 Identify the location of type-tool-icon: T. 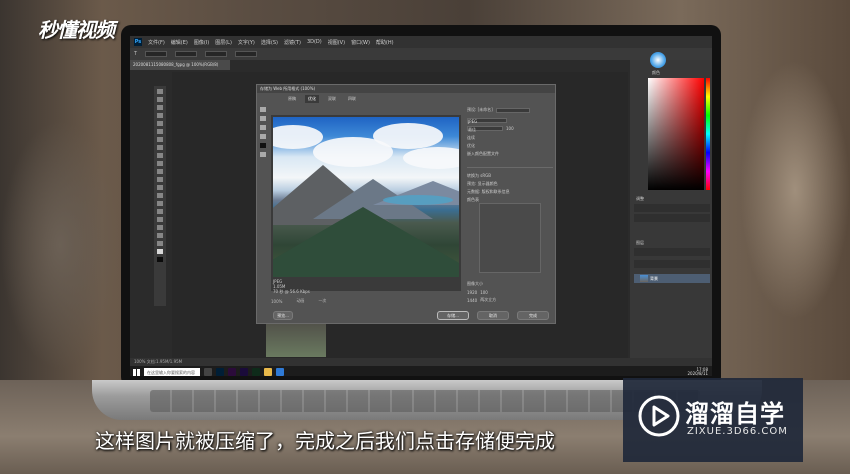
(135, 54).